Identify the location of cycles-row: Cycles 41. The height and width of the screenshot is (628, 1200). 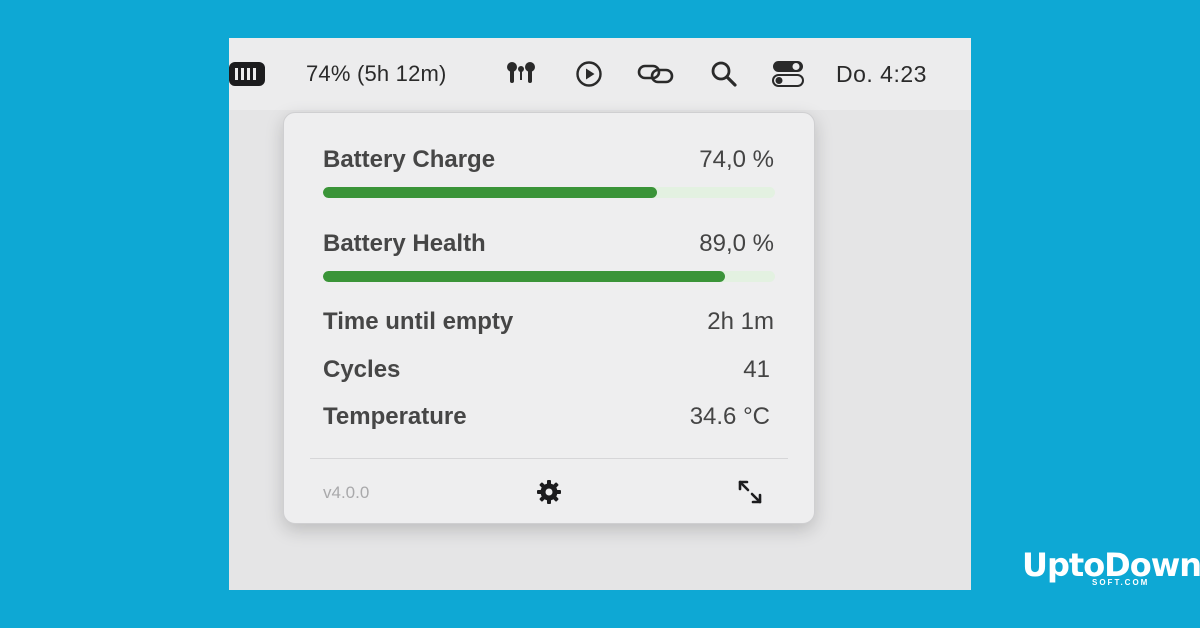
(548, 370).